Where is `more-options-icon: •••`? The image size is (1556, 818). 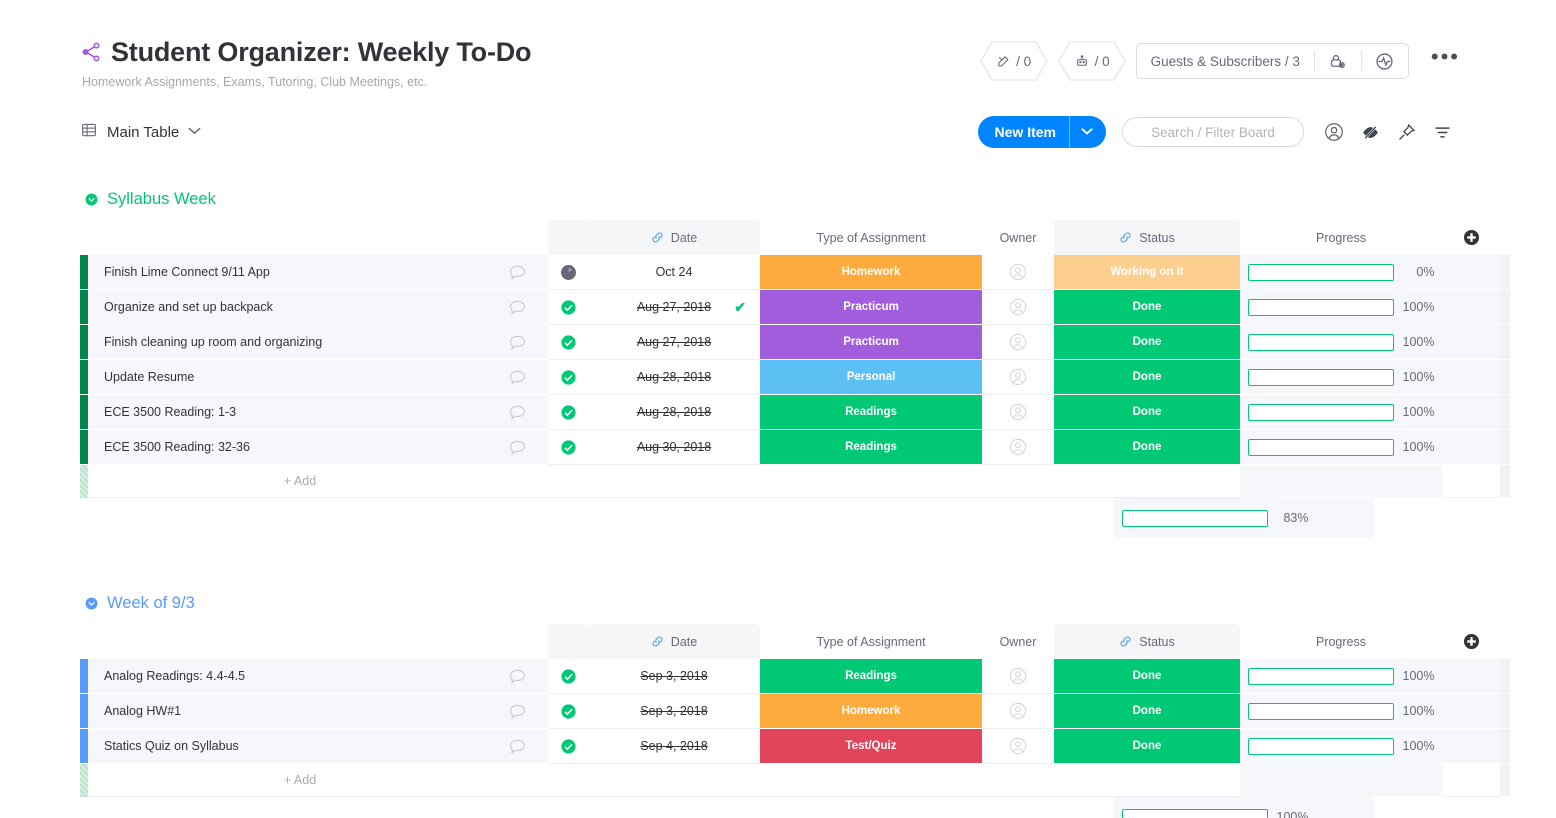
more-options-icon: ••• is located at coordinates (1445, 58).